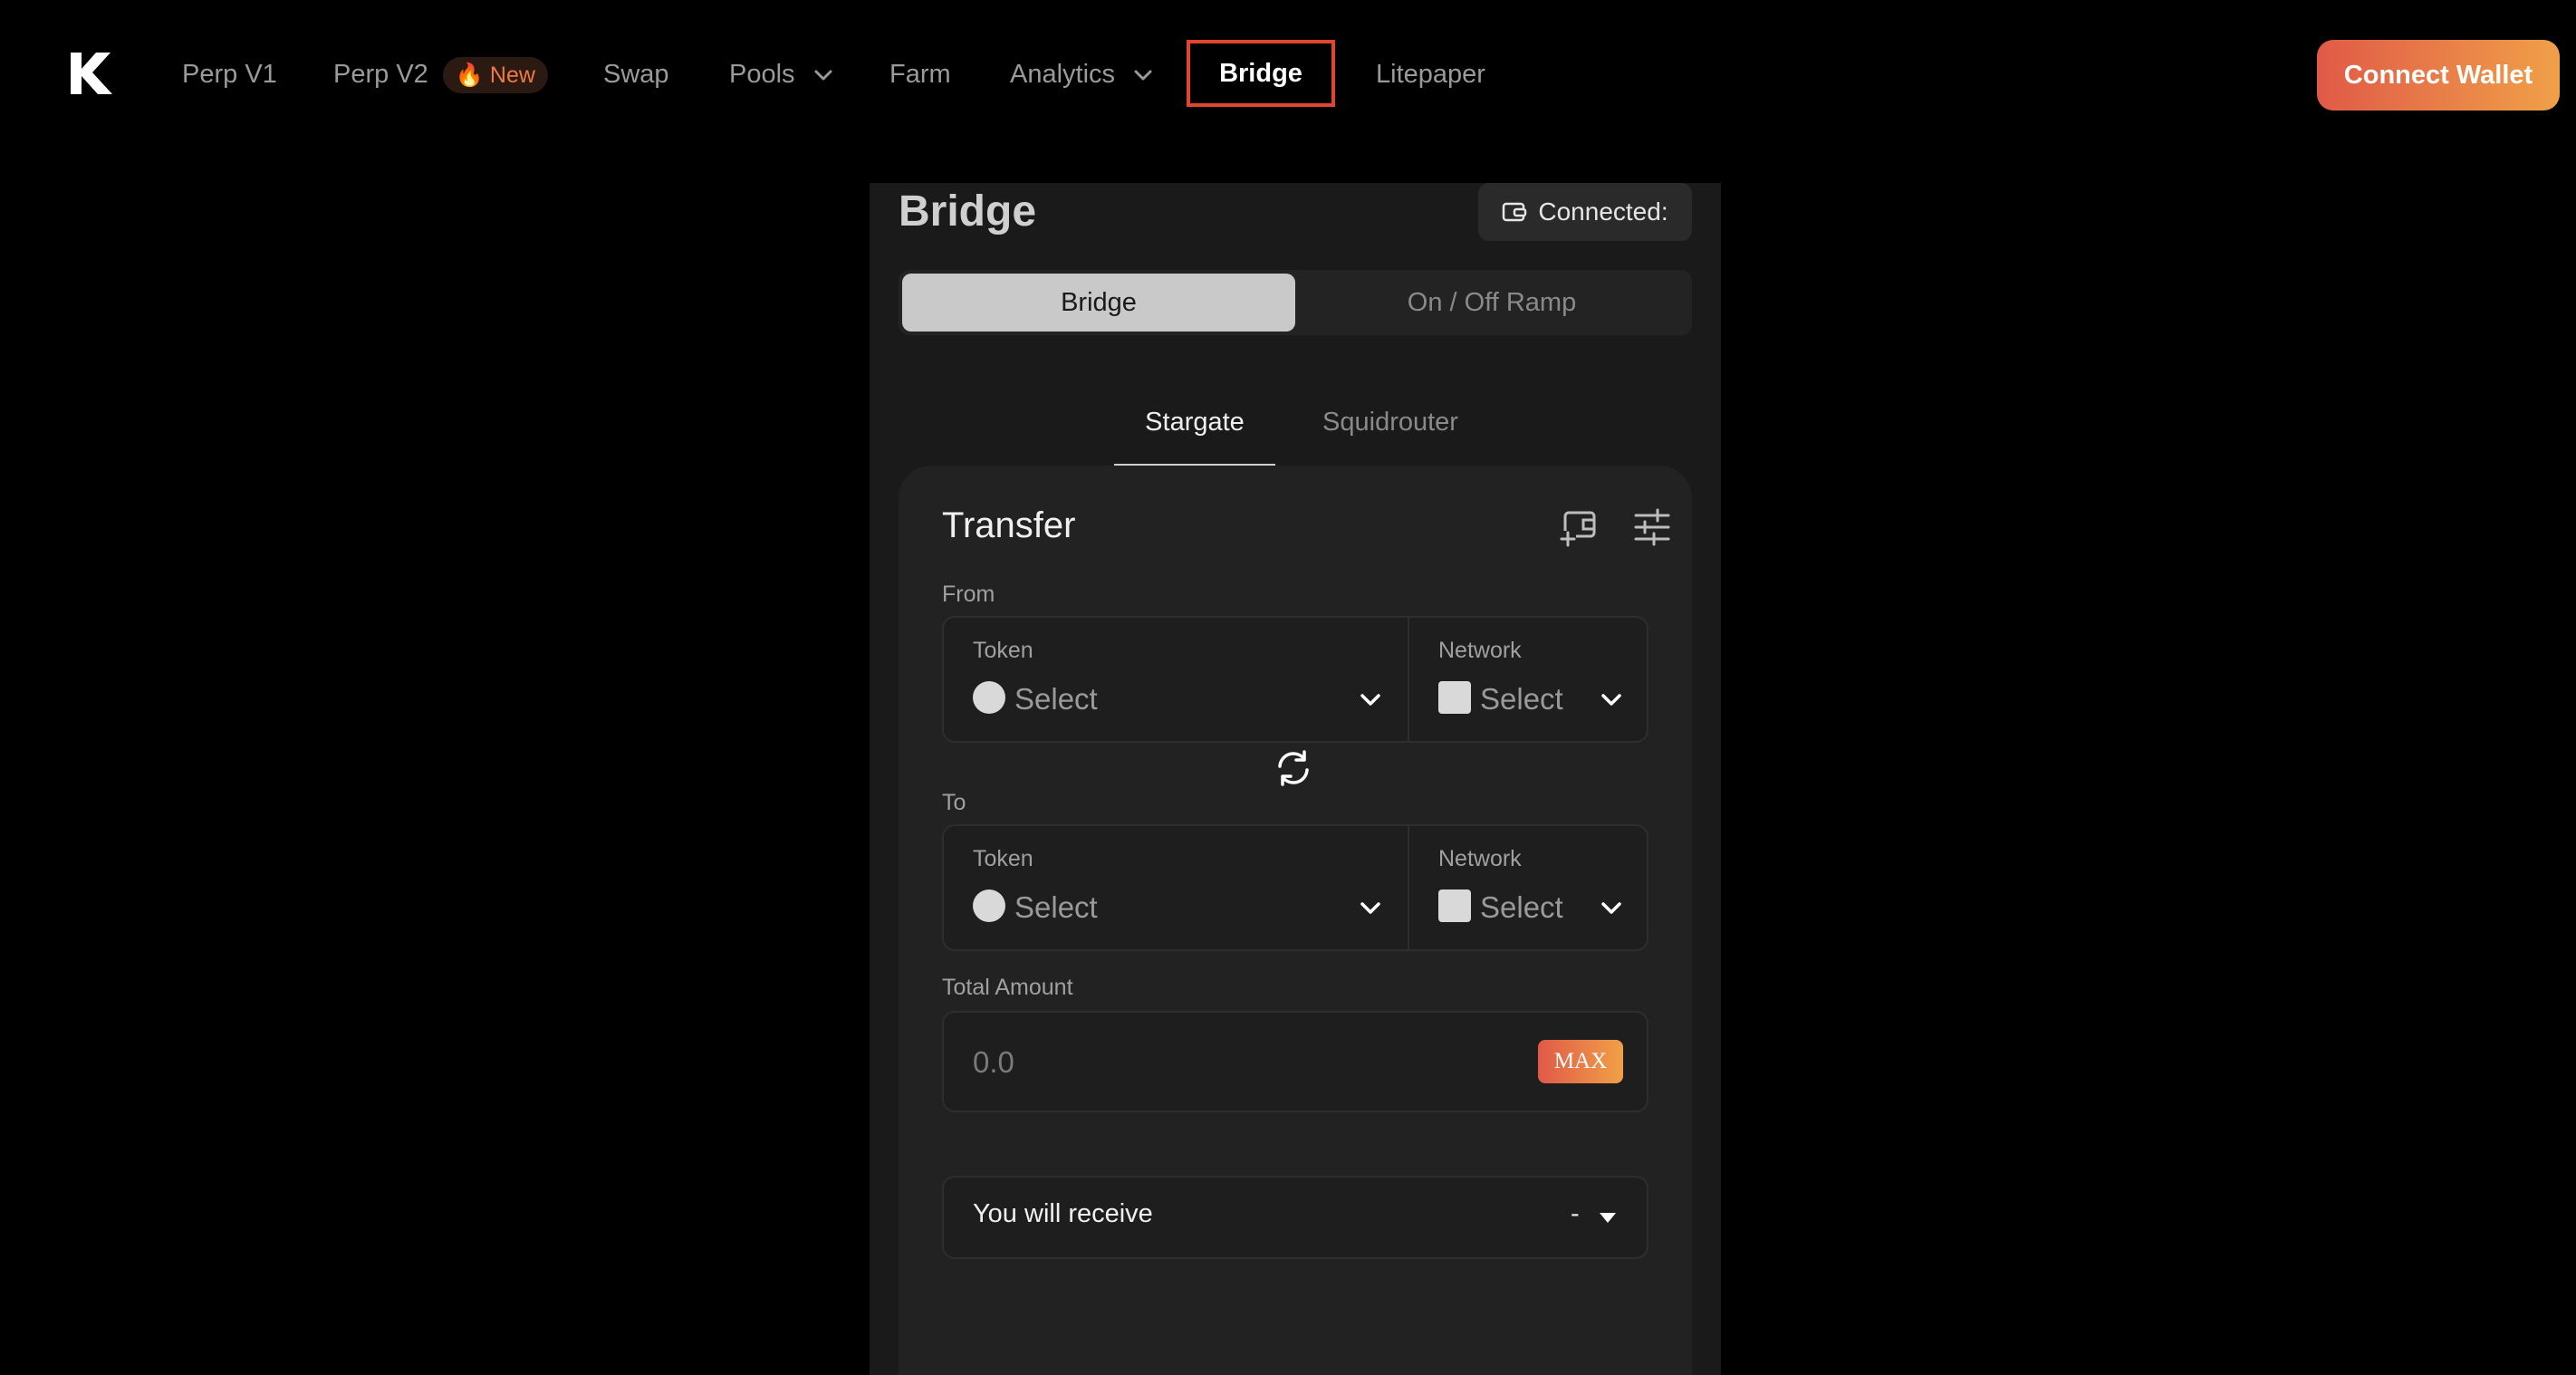 The width and height of the screenshot is (2576, 1375). Describe the element at coordinates (1390, 434) in the screenshot. I see `tab-squidrouter: Squidrouter` at that location.